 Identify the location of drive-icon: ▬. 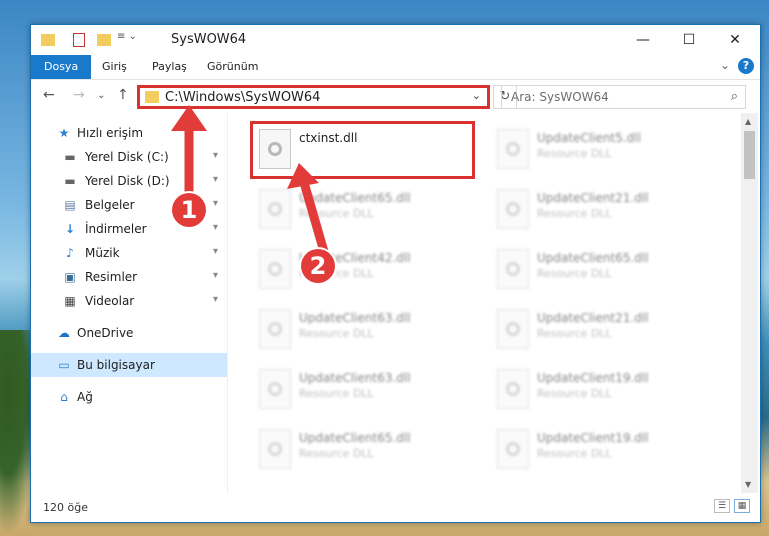
(70, 157).